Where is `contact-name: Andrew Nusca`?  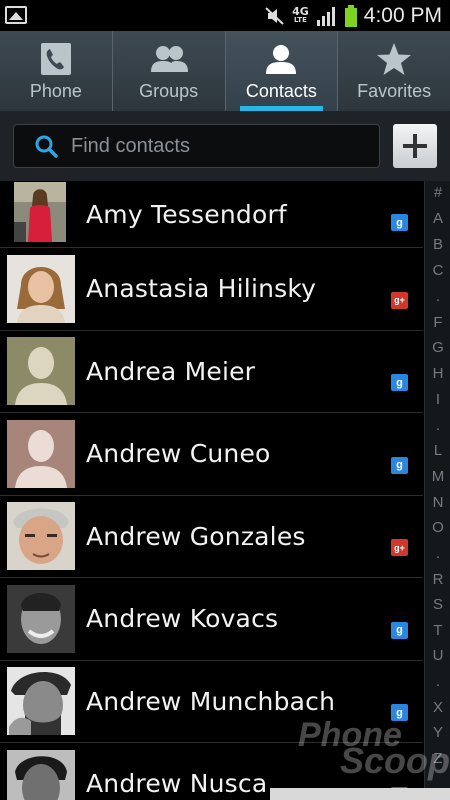 contact-name: Andrew Nusca is located at coordinates (177, 784).